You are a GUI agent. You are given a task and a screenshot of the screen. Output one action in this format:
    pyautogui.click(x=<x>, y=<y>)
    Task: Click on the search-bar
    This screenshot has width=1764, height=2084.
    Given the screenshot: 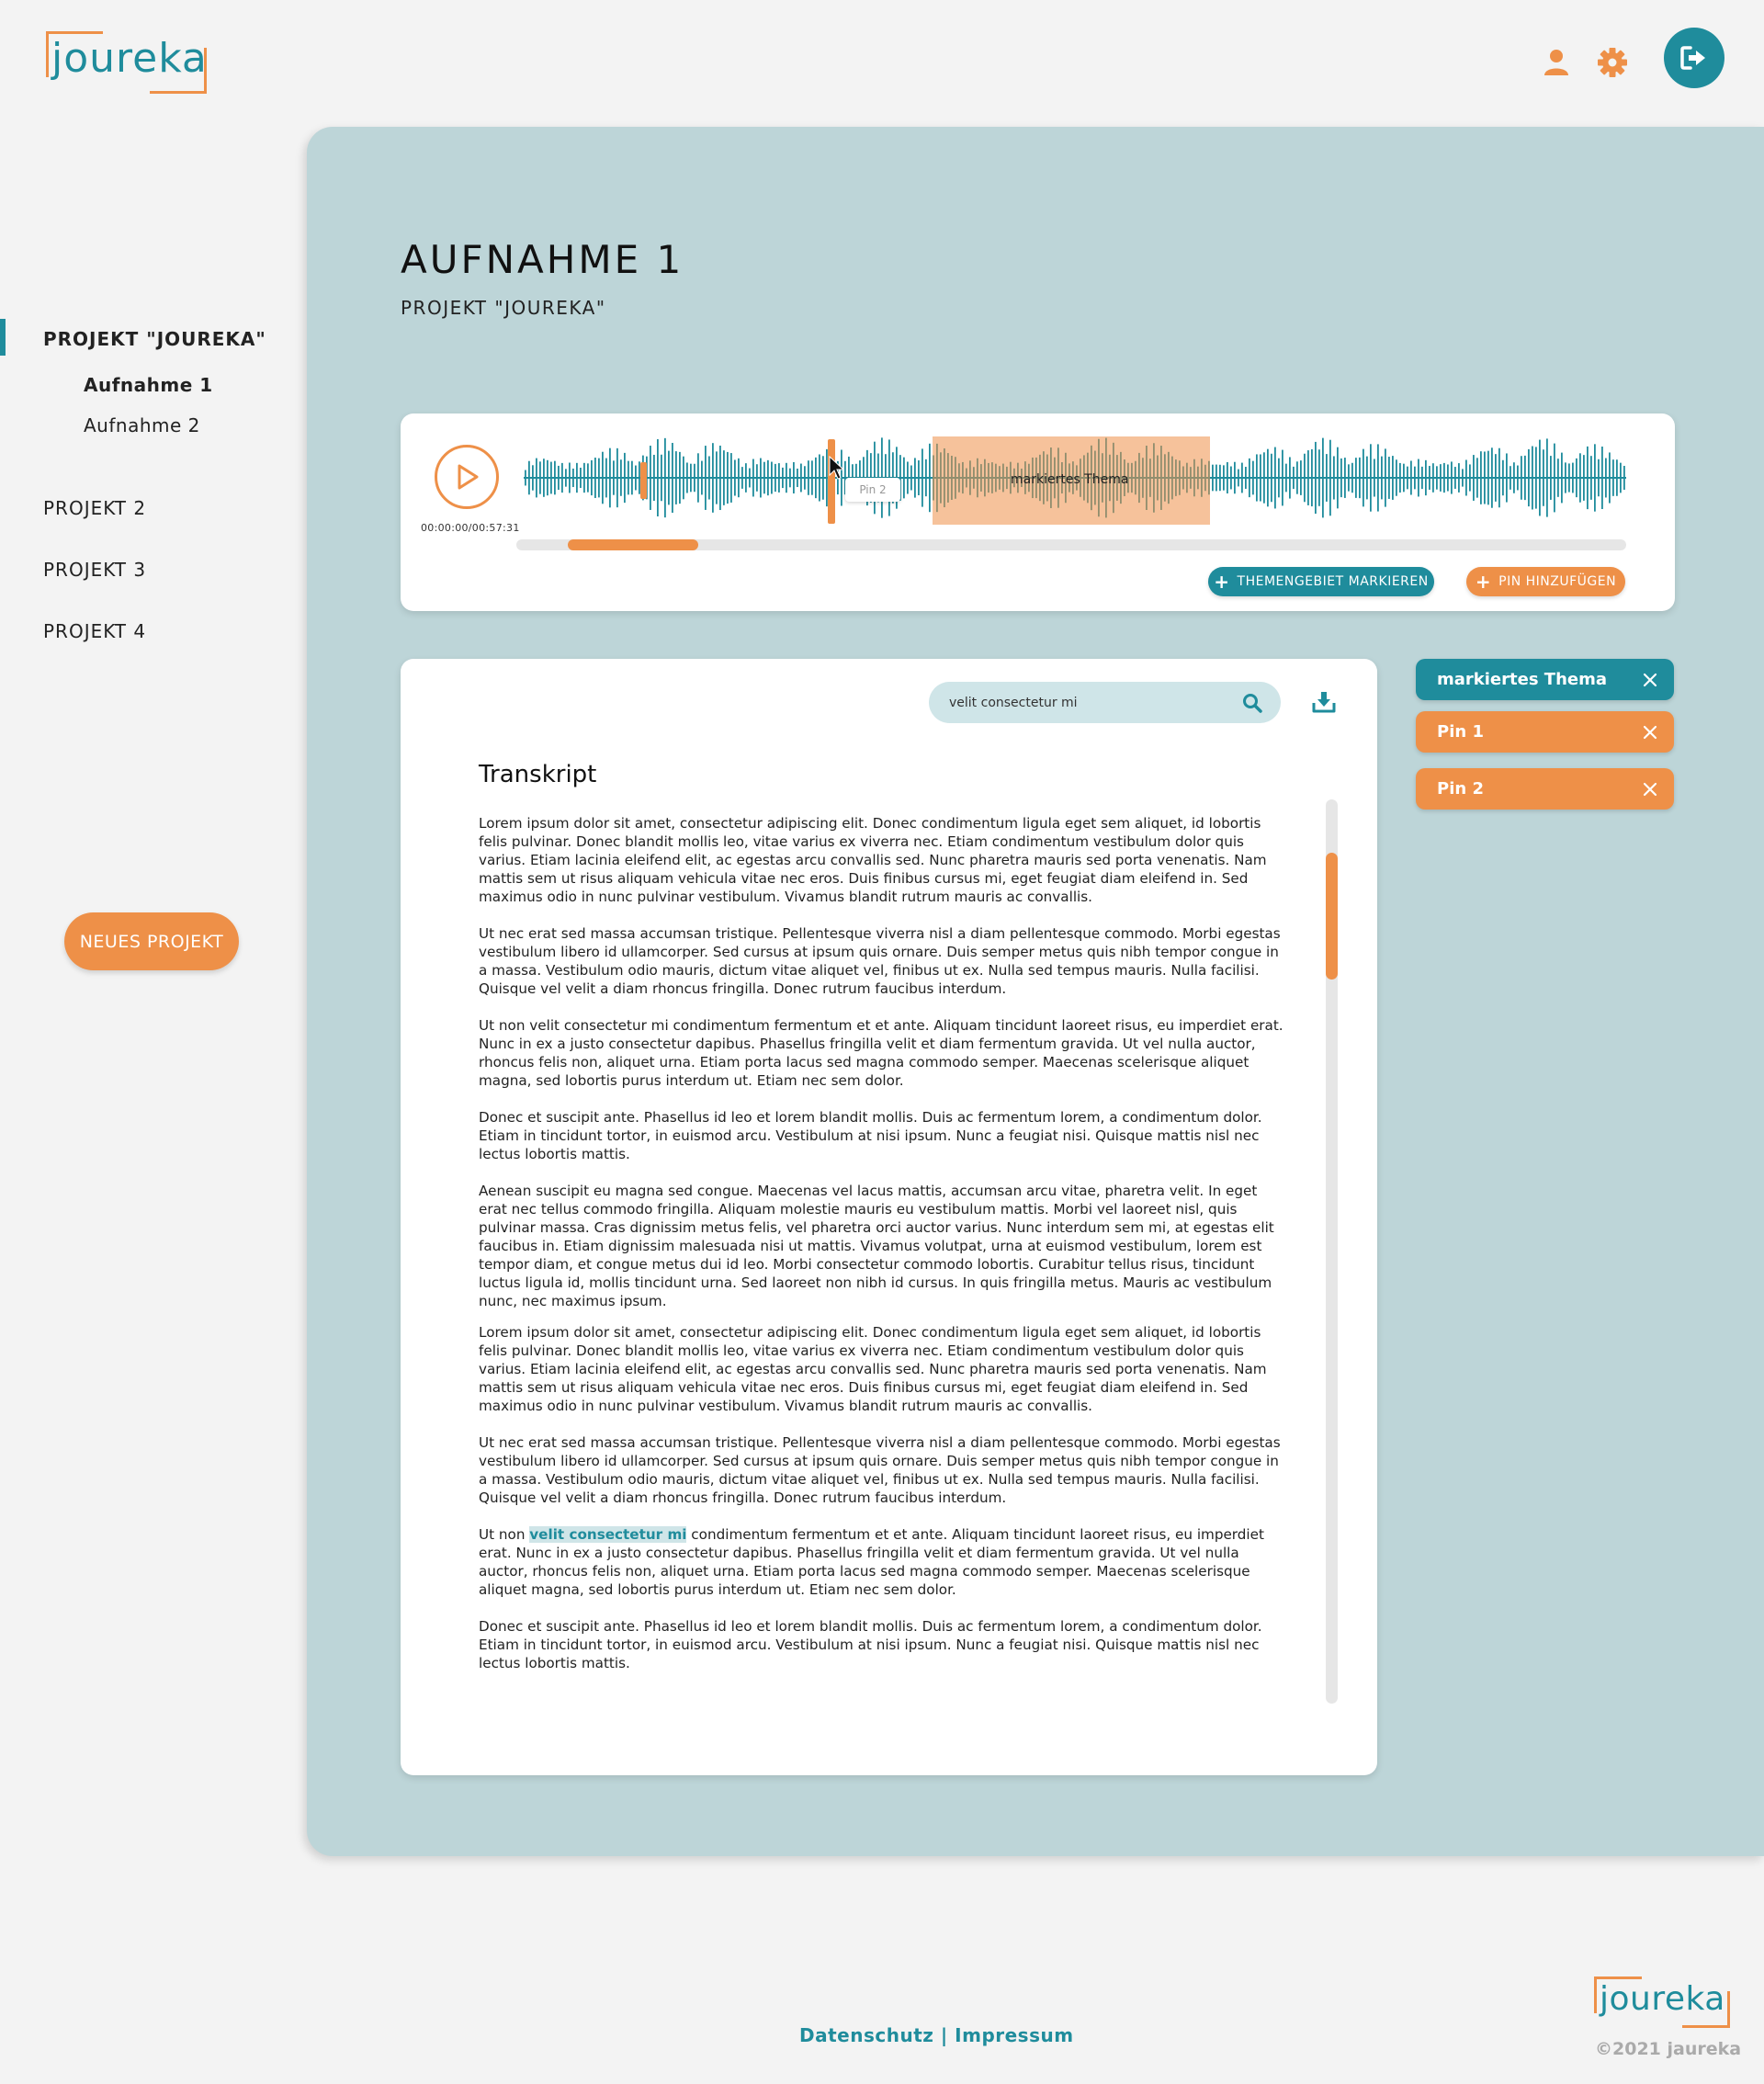 What is the action you would take?
    pyautogui.click(x=1105, y=702)
    